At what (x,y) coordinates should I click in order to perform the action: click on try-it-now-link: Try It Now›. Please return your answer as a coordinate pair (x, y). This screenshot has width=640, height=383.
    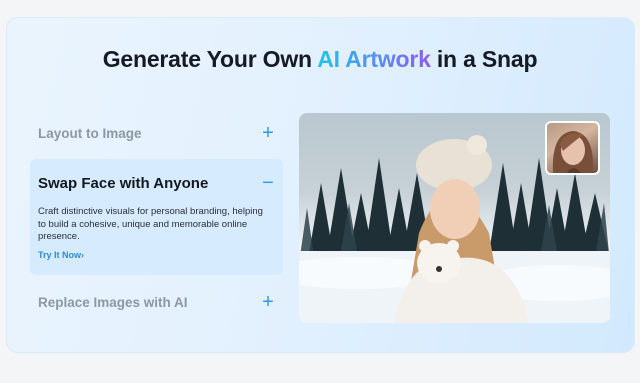
    Looking at the image, I should click on (61, 255).